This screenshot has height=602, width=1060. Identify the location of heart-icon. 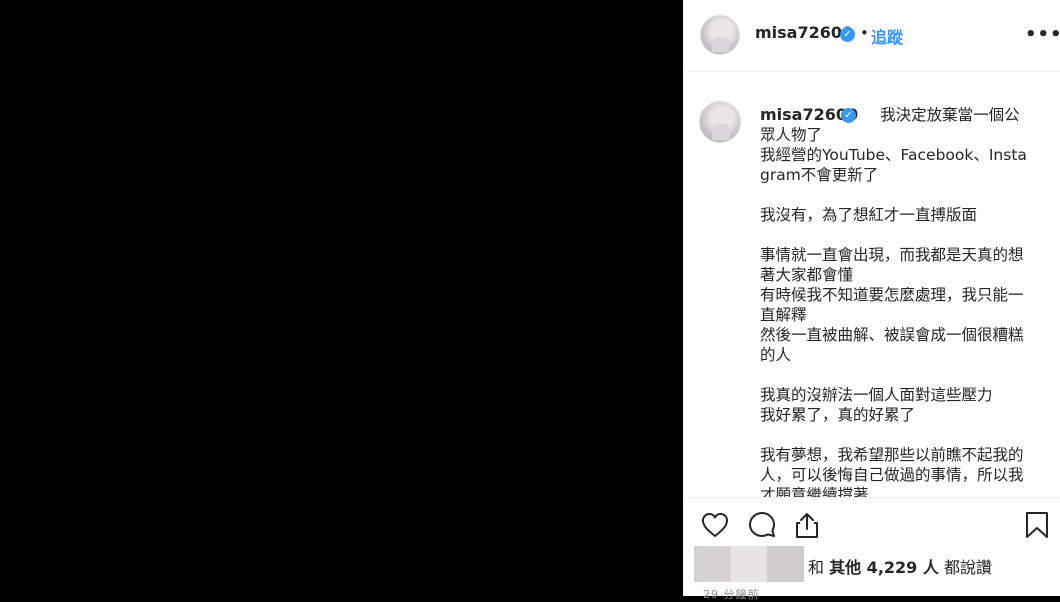
(715, 525).